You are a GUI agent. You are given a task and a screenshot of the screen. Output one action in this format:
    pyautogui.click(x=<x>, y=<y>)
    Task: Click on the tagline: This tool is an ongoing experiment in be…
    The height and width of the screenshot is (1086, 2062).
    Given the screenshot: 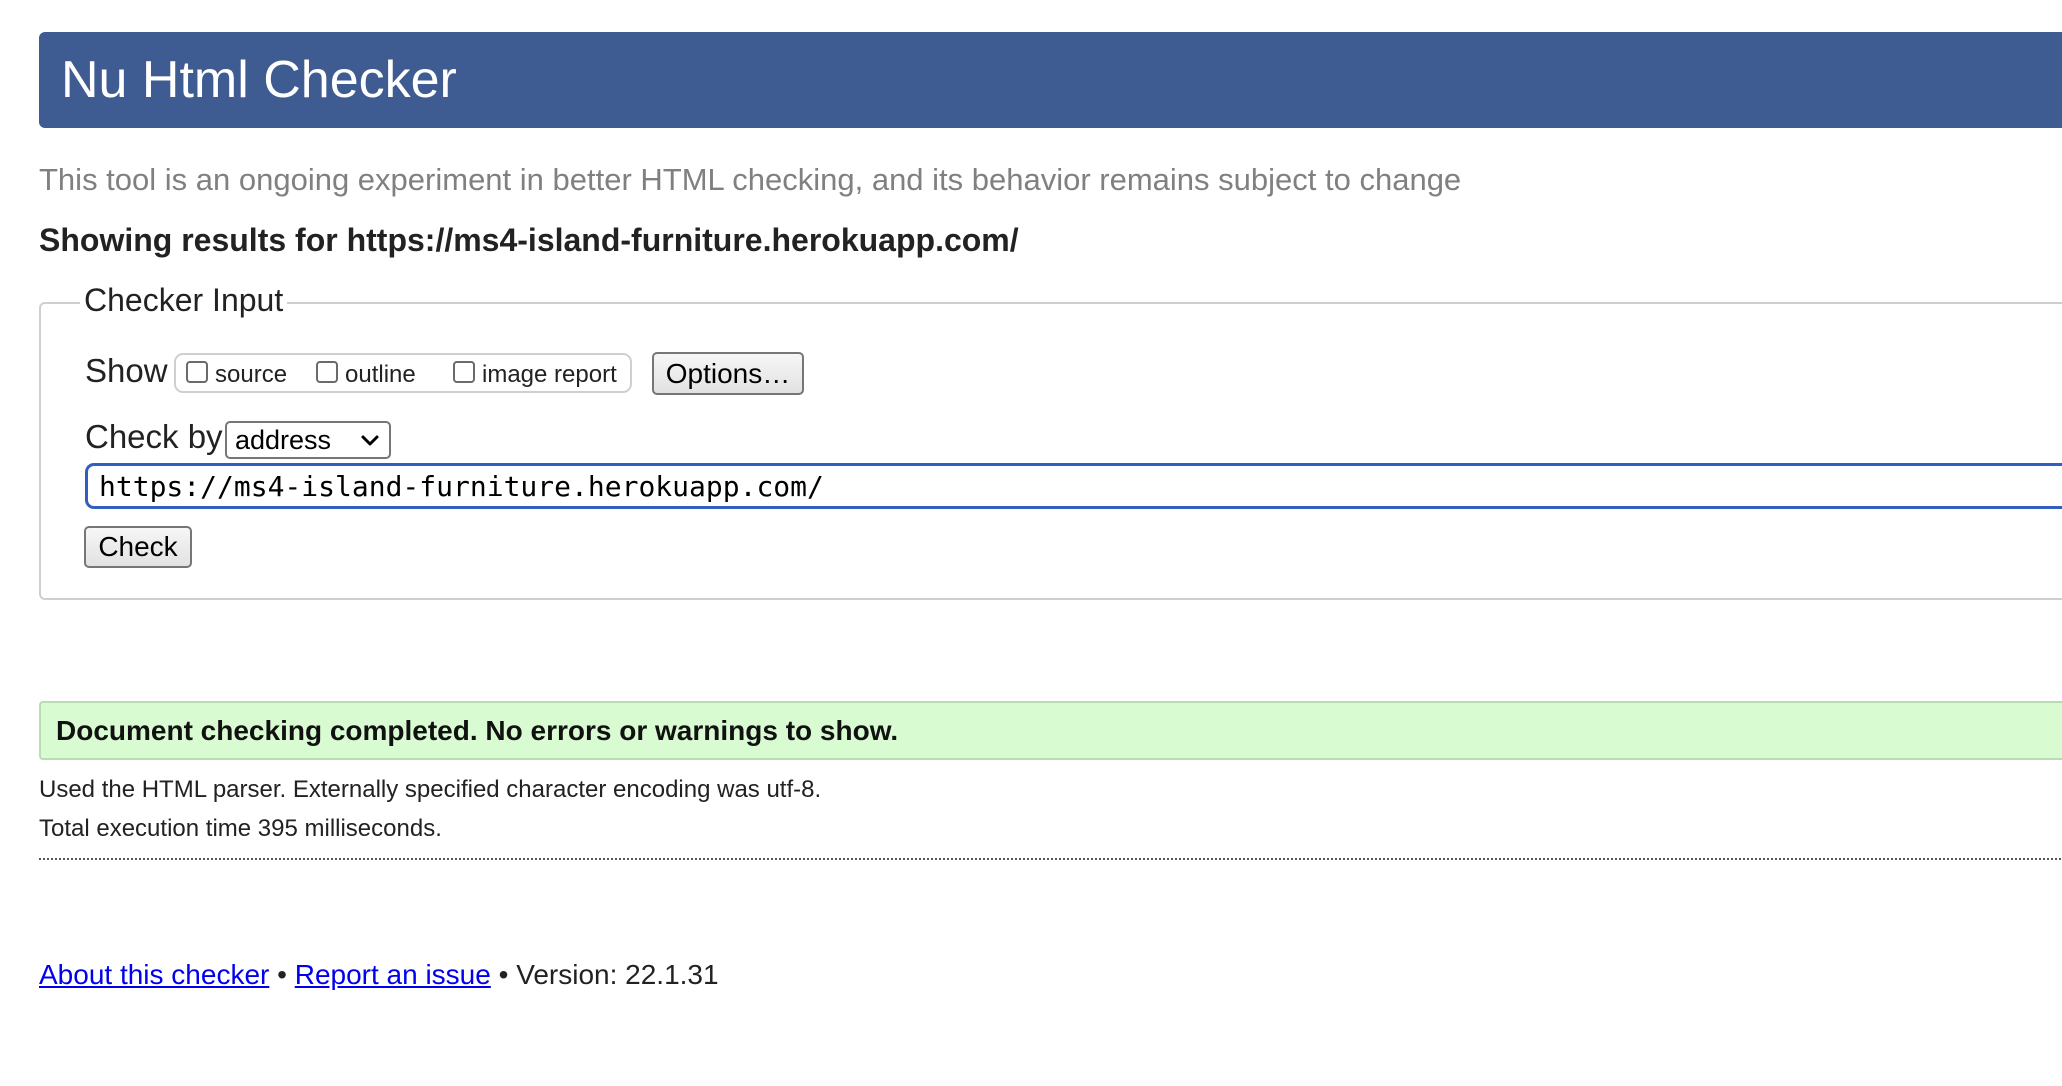 What is the action you would take?
    pyautogui.click(x=750, y=179)
    